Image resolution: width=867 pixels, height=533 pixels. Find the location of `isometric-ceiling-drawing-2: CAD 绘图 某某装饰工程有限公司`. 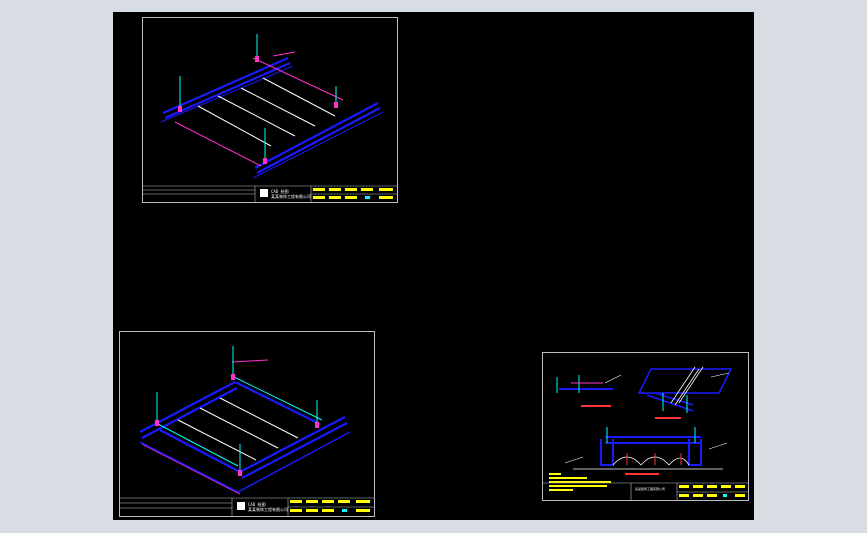

isometric-ceiling-drawing-2: CAD 绘图 某某装饰工程有限公司 is located at coordinates (247, 431).